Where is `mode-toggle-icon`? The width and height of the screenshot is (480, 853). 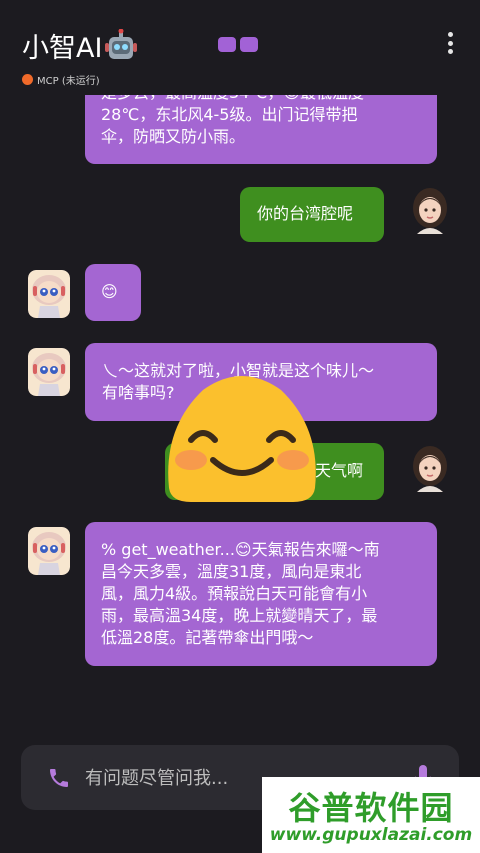
mode-toggle-icon is located at coordinates (238, 44).